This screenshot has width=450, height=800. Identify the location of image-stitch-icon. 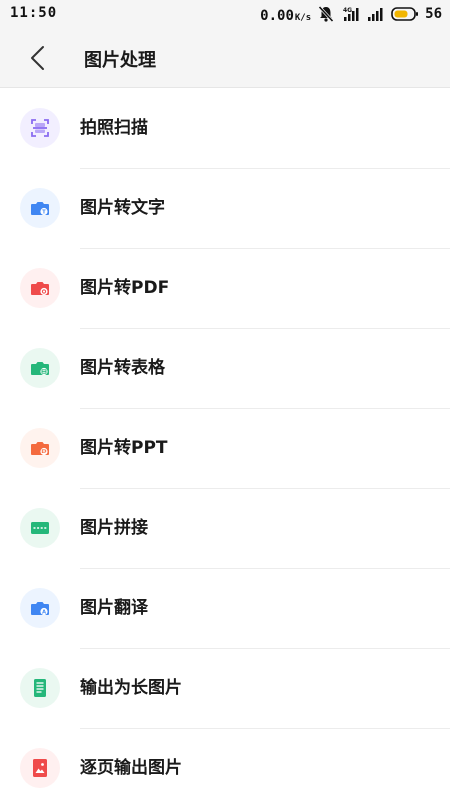
(40, 528).